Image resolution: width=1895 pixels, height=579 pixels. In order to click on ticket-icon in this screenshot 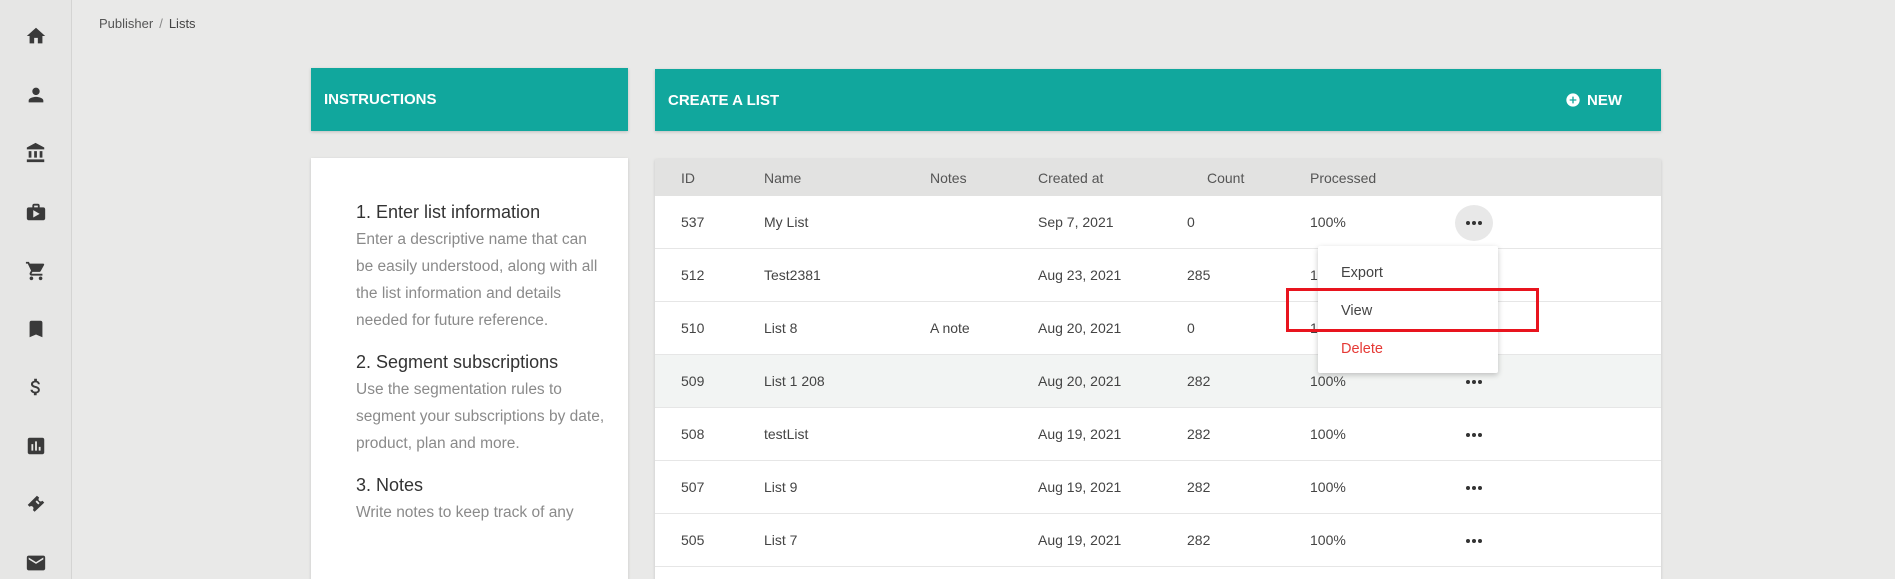, I will do `click(36, 504)`.